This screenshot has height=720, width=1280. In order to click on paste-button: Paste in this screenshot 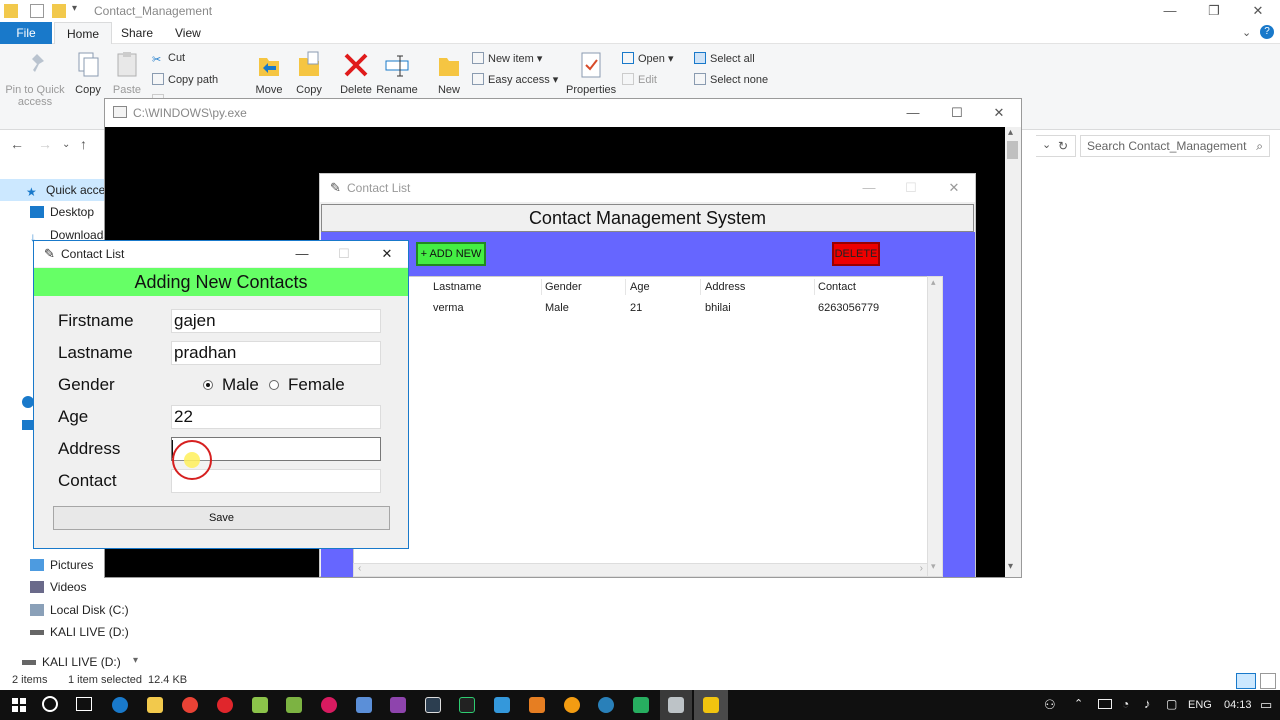, I will do `click(127, 73)`.